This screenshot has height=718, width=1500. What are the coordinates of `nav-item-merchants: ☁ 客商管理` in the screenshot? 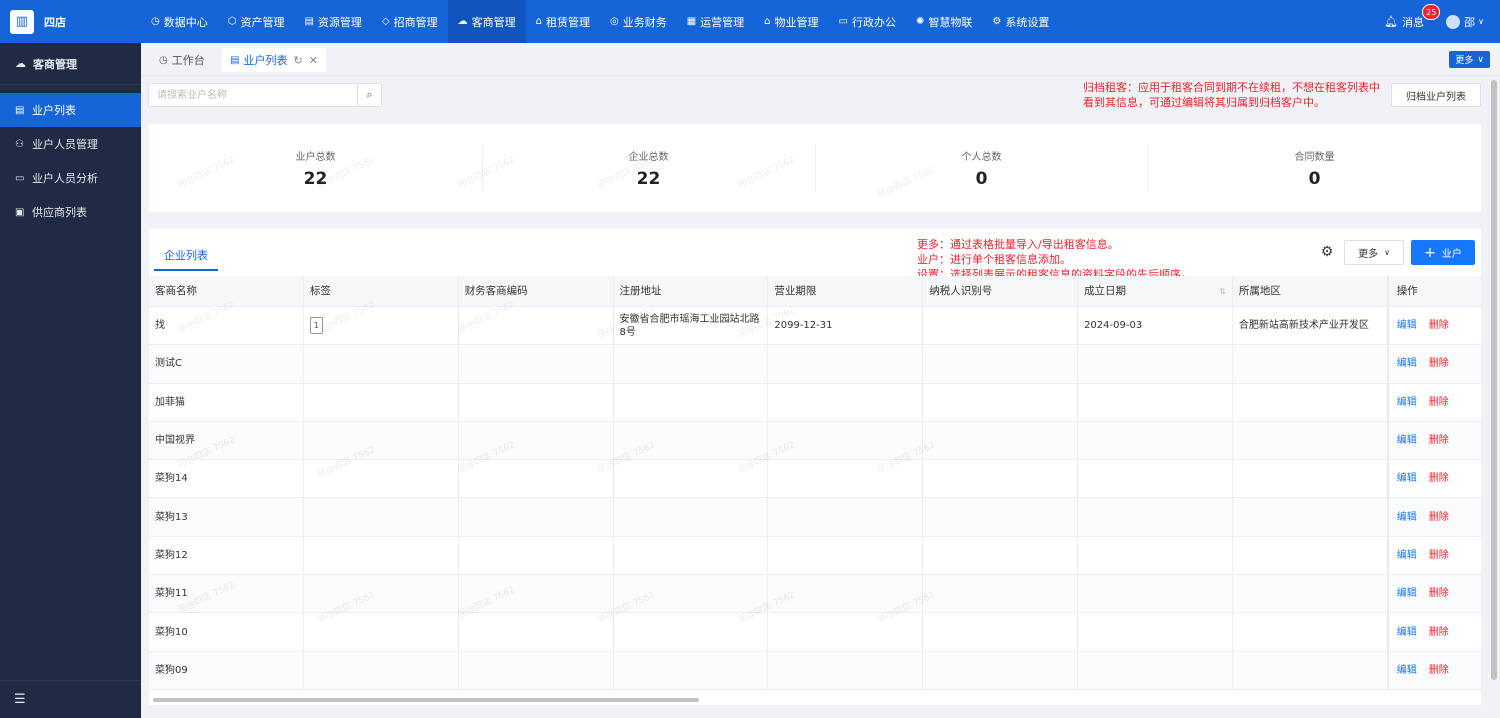 It's located at (486, 21).